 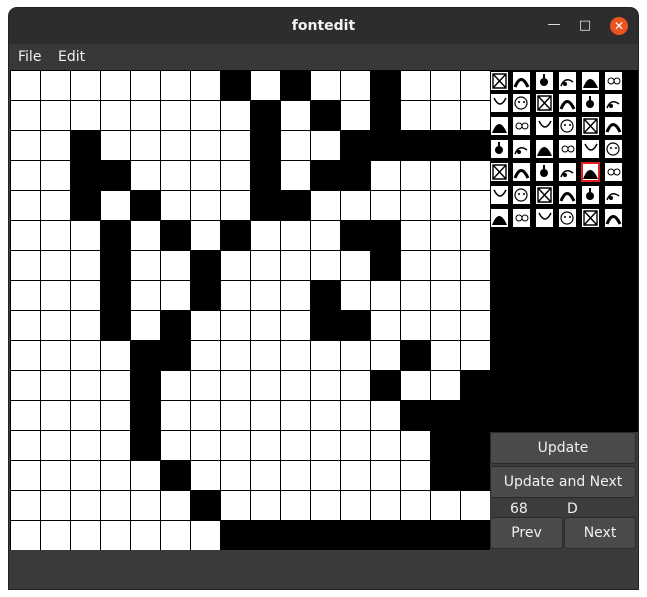 I want to click on update-and-next-button: Update and Next, so click(x=563, y=482).